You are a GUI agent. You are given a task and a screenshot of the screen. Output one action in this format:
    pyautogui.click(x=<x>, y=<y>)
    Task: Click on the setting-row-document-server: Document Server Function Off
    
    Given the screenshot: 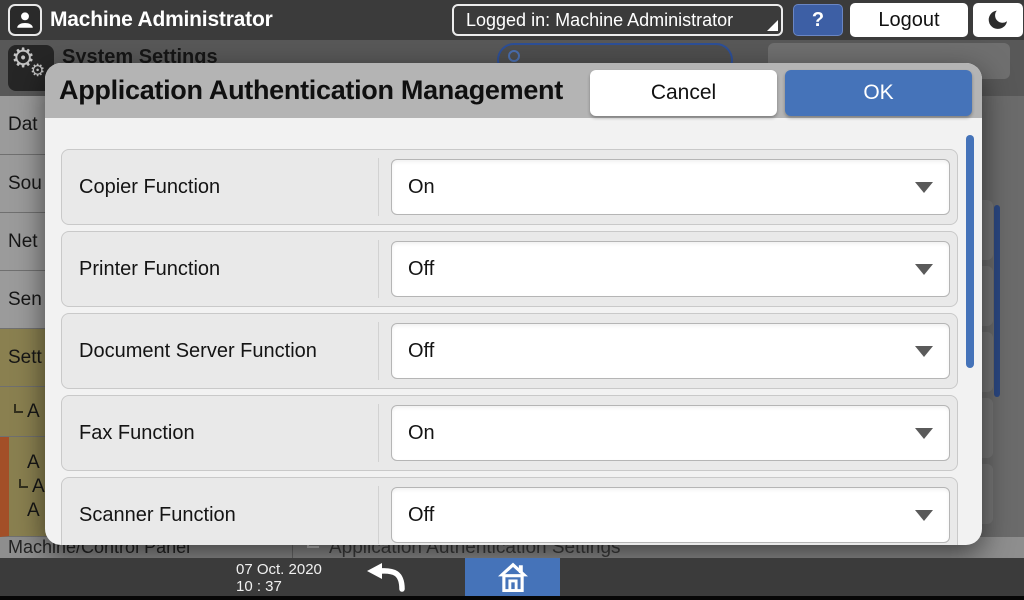 What is the action you would take?
    pyautogui.click(x=509, y=351)
    